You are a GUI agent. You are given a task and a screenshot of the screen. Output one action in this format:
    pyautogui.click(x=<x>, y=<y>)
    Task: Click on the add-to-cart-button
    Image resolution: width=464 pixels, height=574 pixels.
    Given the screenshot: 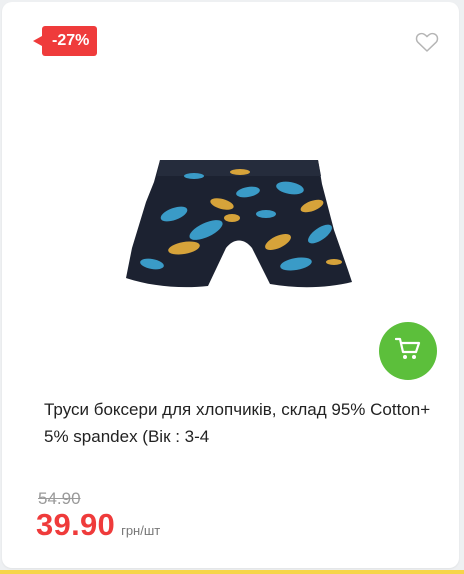 What is the action you would take?
    pyautogui.click(x=408, y=351)
    